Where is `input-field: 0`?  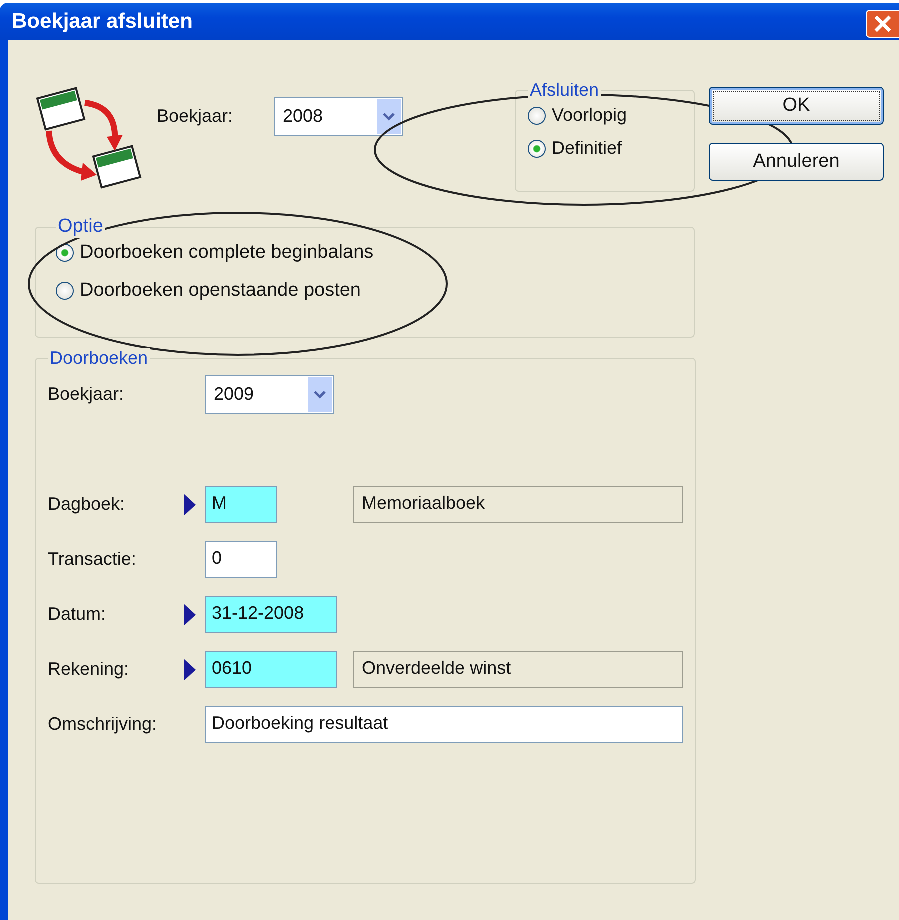 input-field: 0 is located at coordinates (241, 559).